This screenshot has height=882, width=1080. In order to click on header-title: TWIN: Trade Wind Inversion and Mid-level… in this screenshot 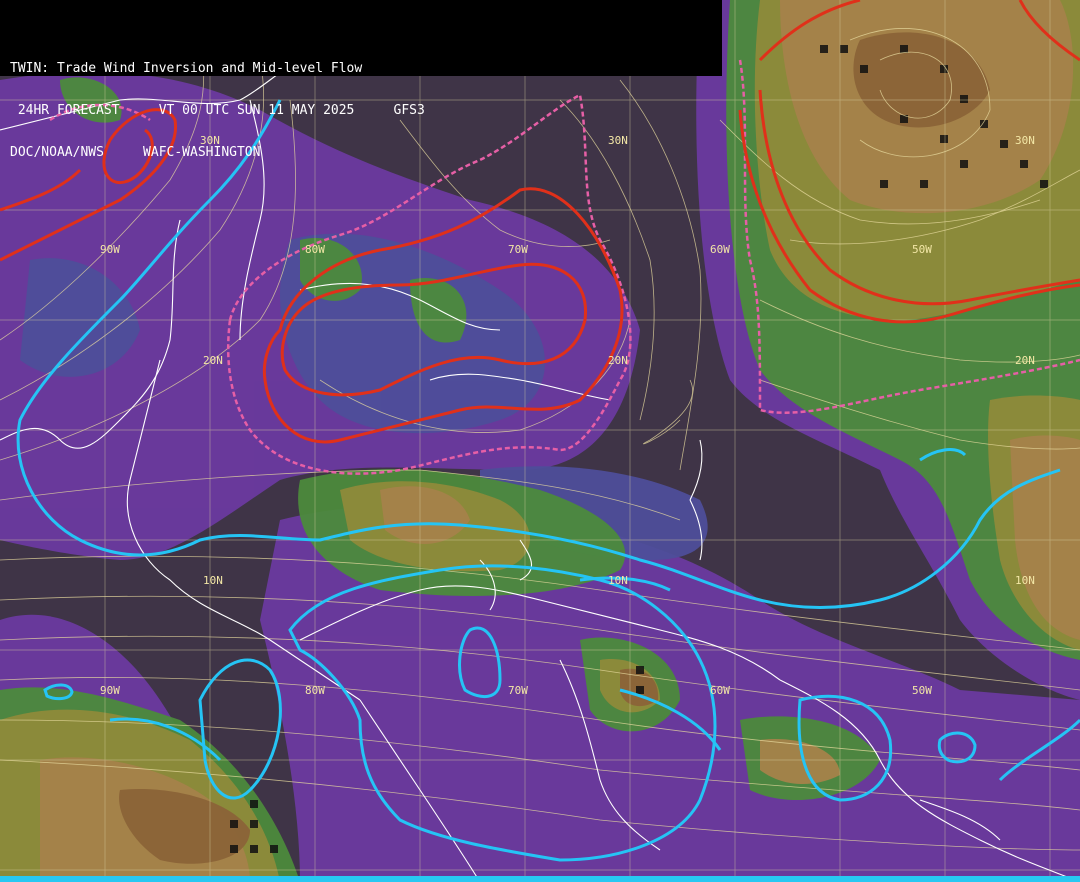, I will do `click(186, 68)`.